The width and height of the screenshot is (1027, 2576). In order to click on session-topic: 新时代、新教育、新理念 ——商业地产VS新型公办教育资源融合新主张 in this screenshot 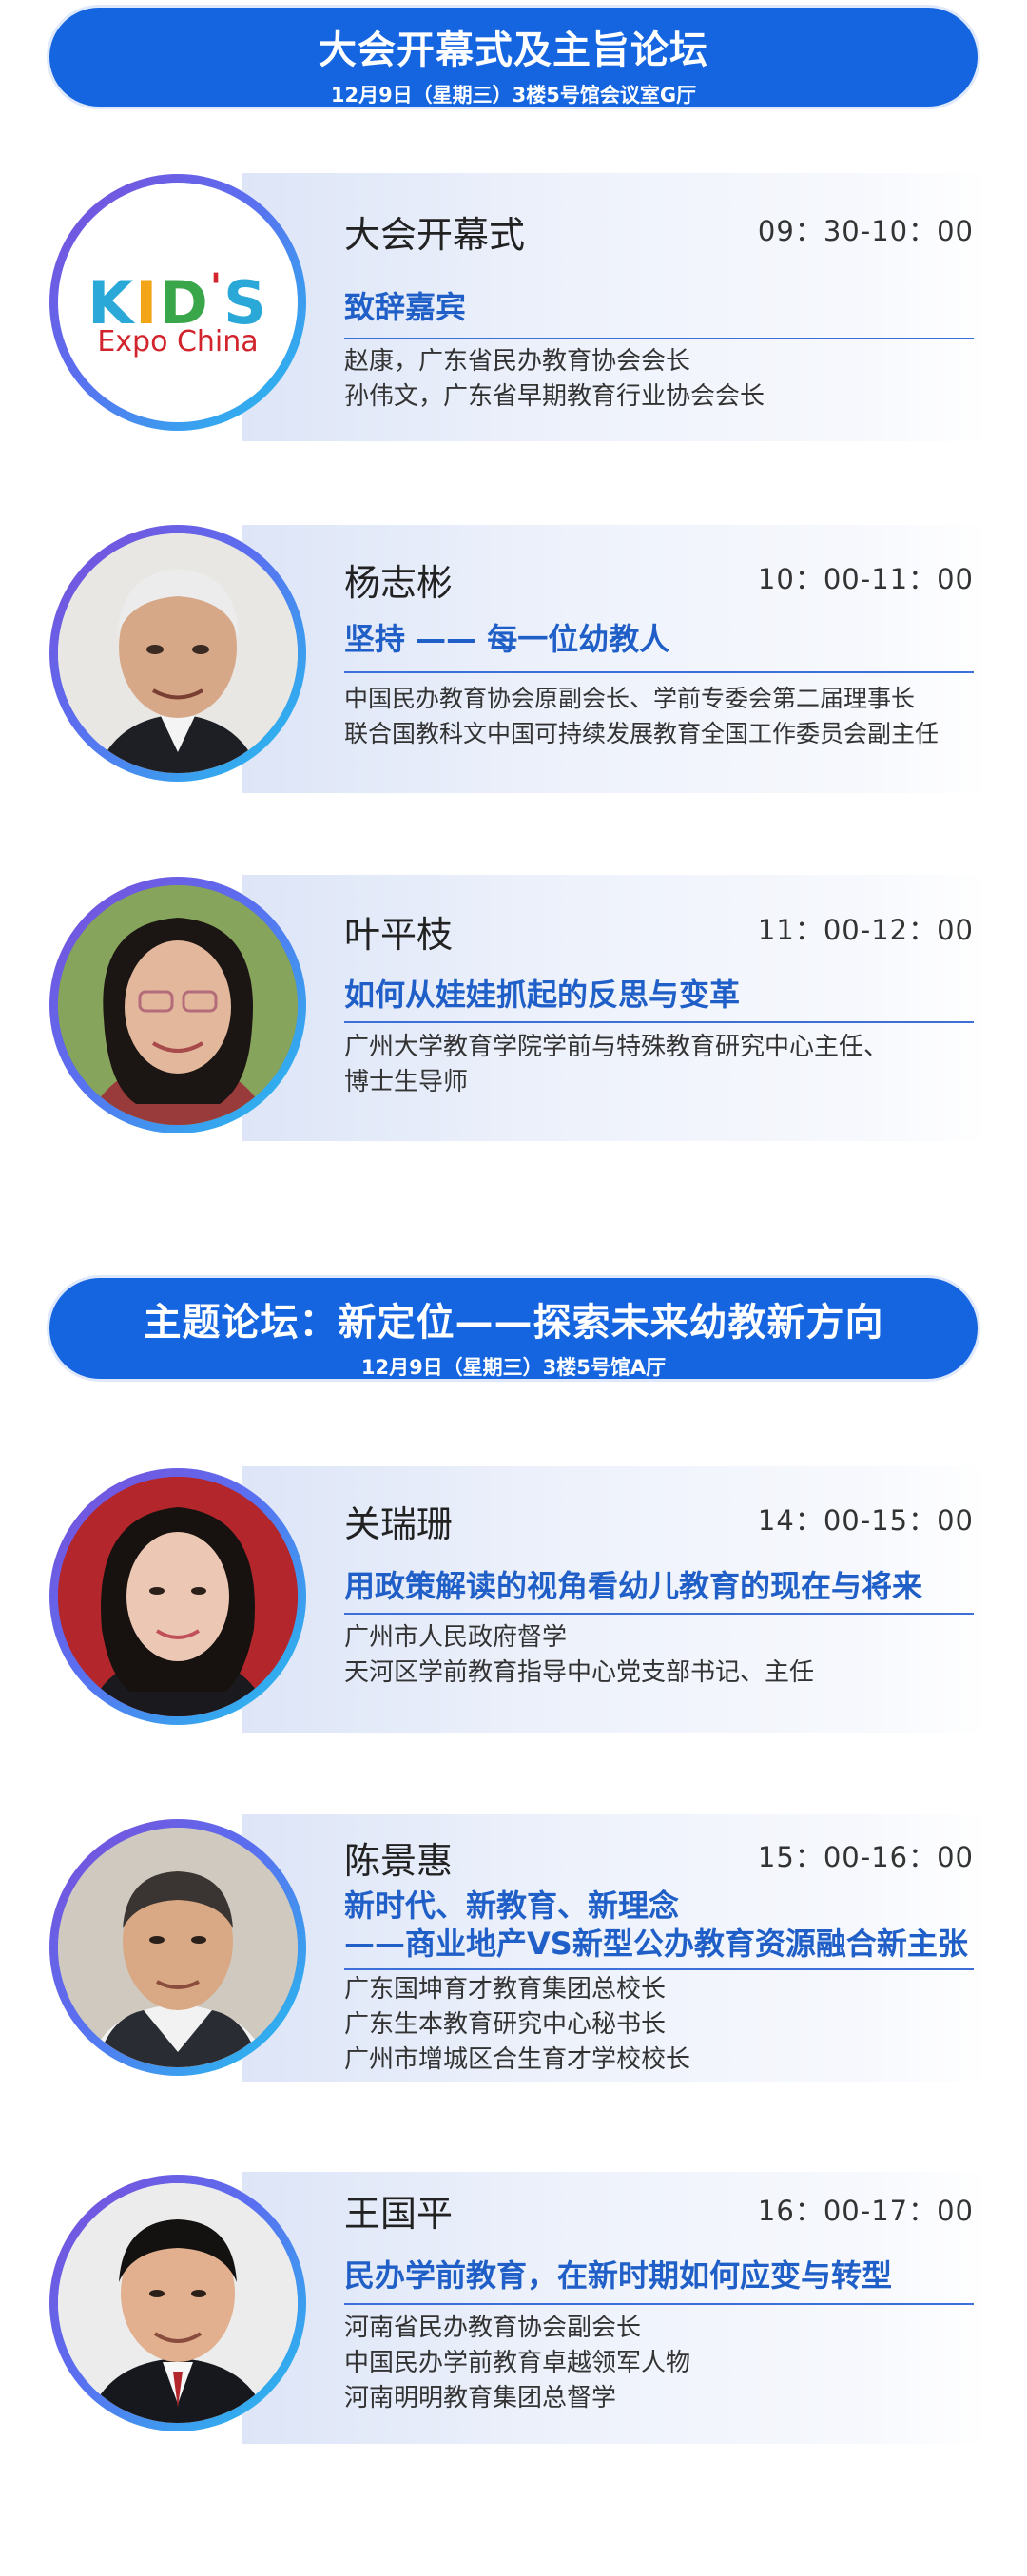, I will do `click(656, 1925)`.